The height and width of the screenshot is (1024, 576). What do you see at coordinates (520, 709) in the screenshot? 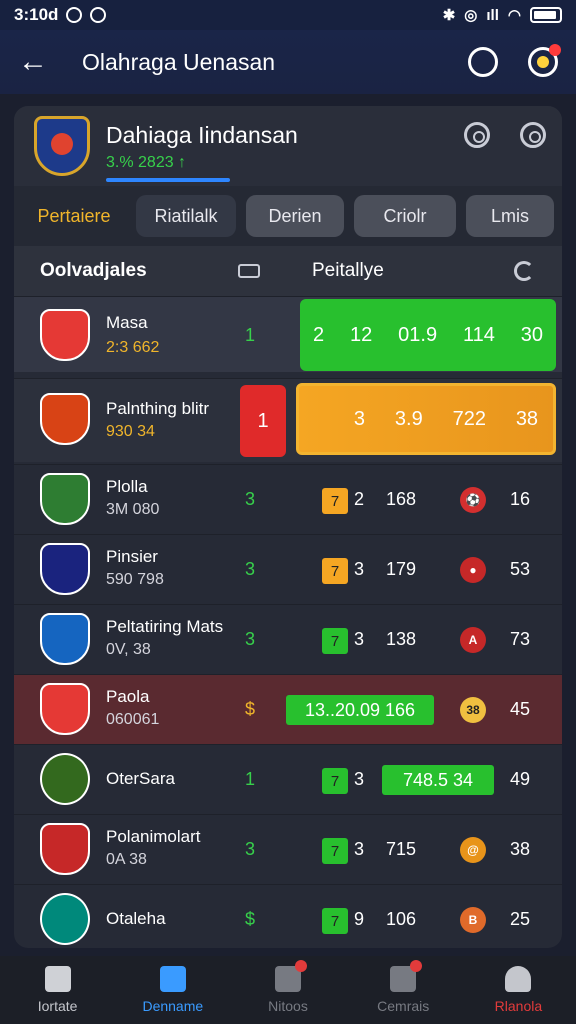
I see `stat-value: 45` at bounding box center [520, 709].